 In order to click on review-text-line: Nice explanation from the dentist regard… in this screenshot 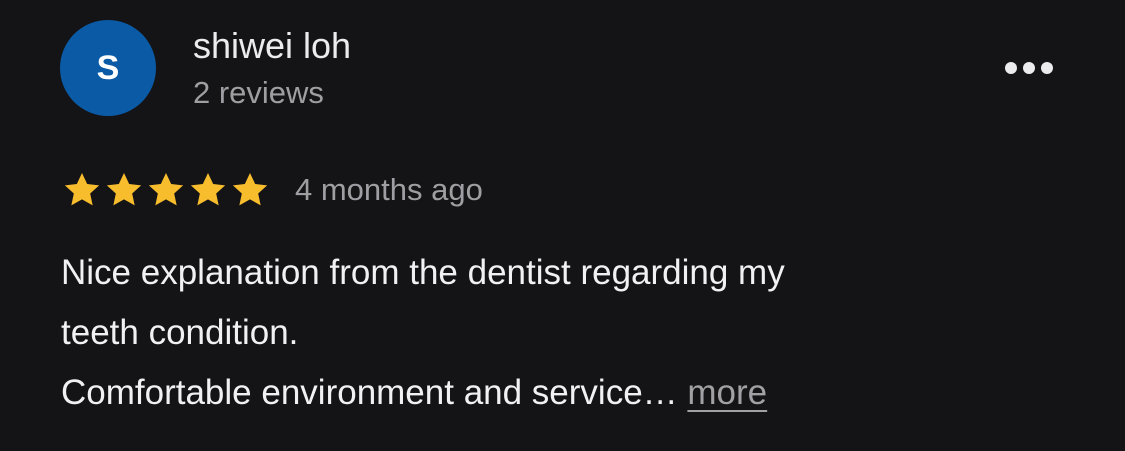, I will do `click(423, 272)`.